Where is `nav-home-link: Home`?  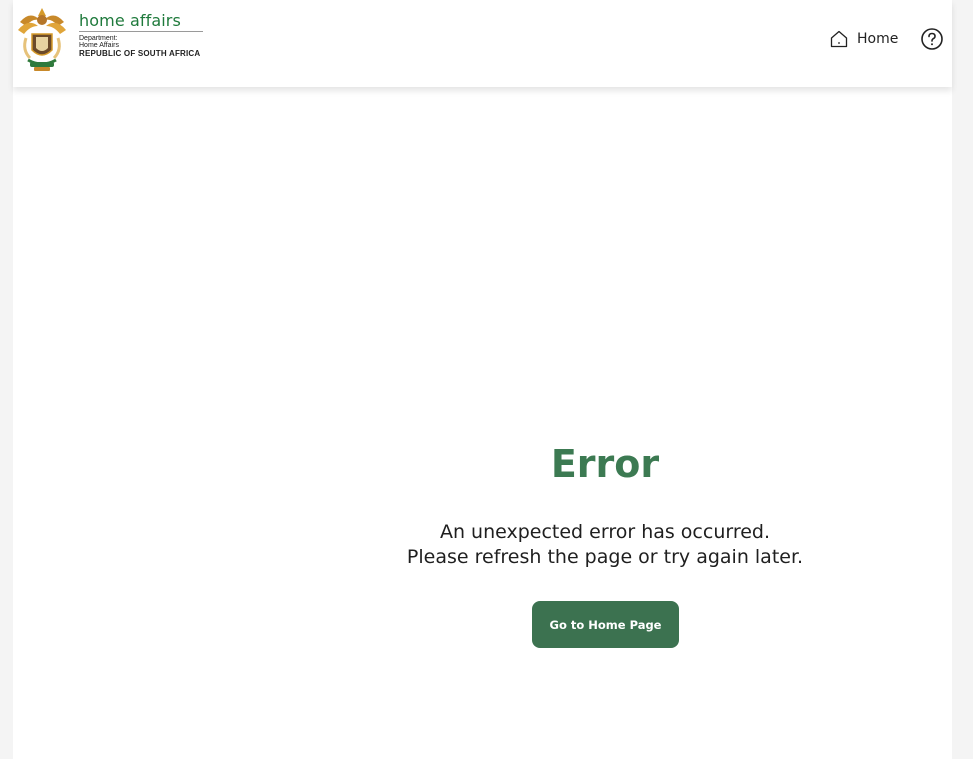
nav-home-link: Home is located at coordinates (863, 39).